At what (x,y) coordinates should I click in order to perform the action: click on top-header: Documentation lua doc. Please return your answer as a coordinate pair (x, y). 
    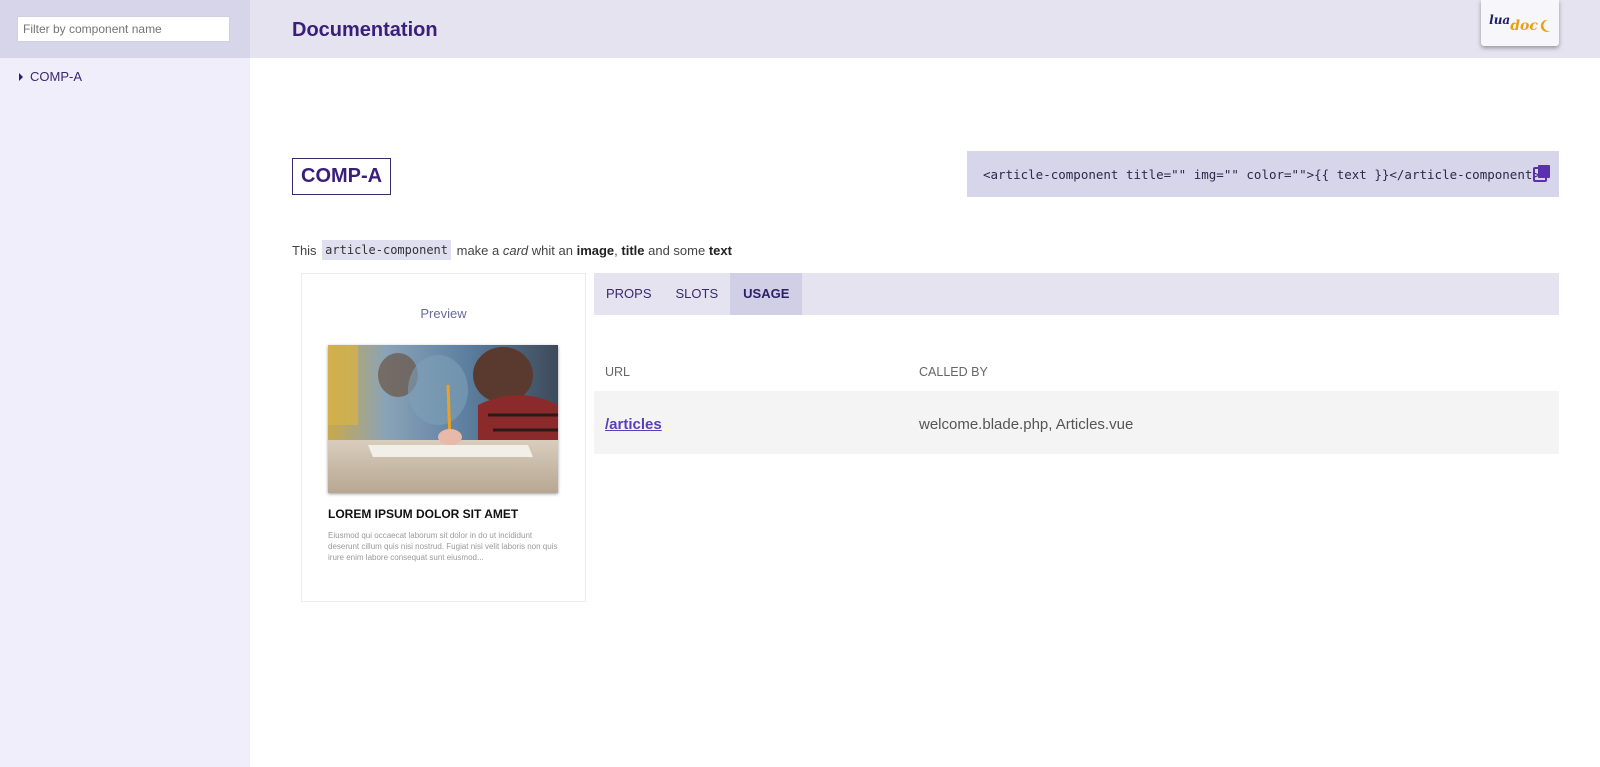
    Looking at the image, I should click on (925, 29).